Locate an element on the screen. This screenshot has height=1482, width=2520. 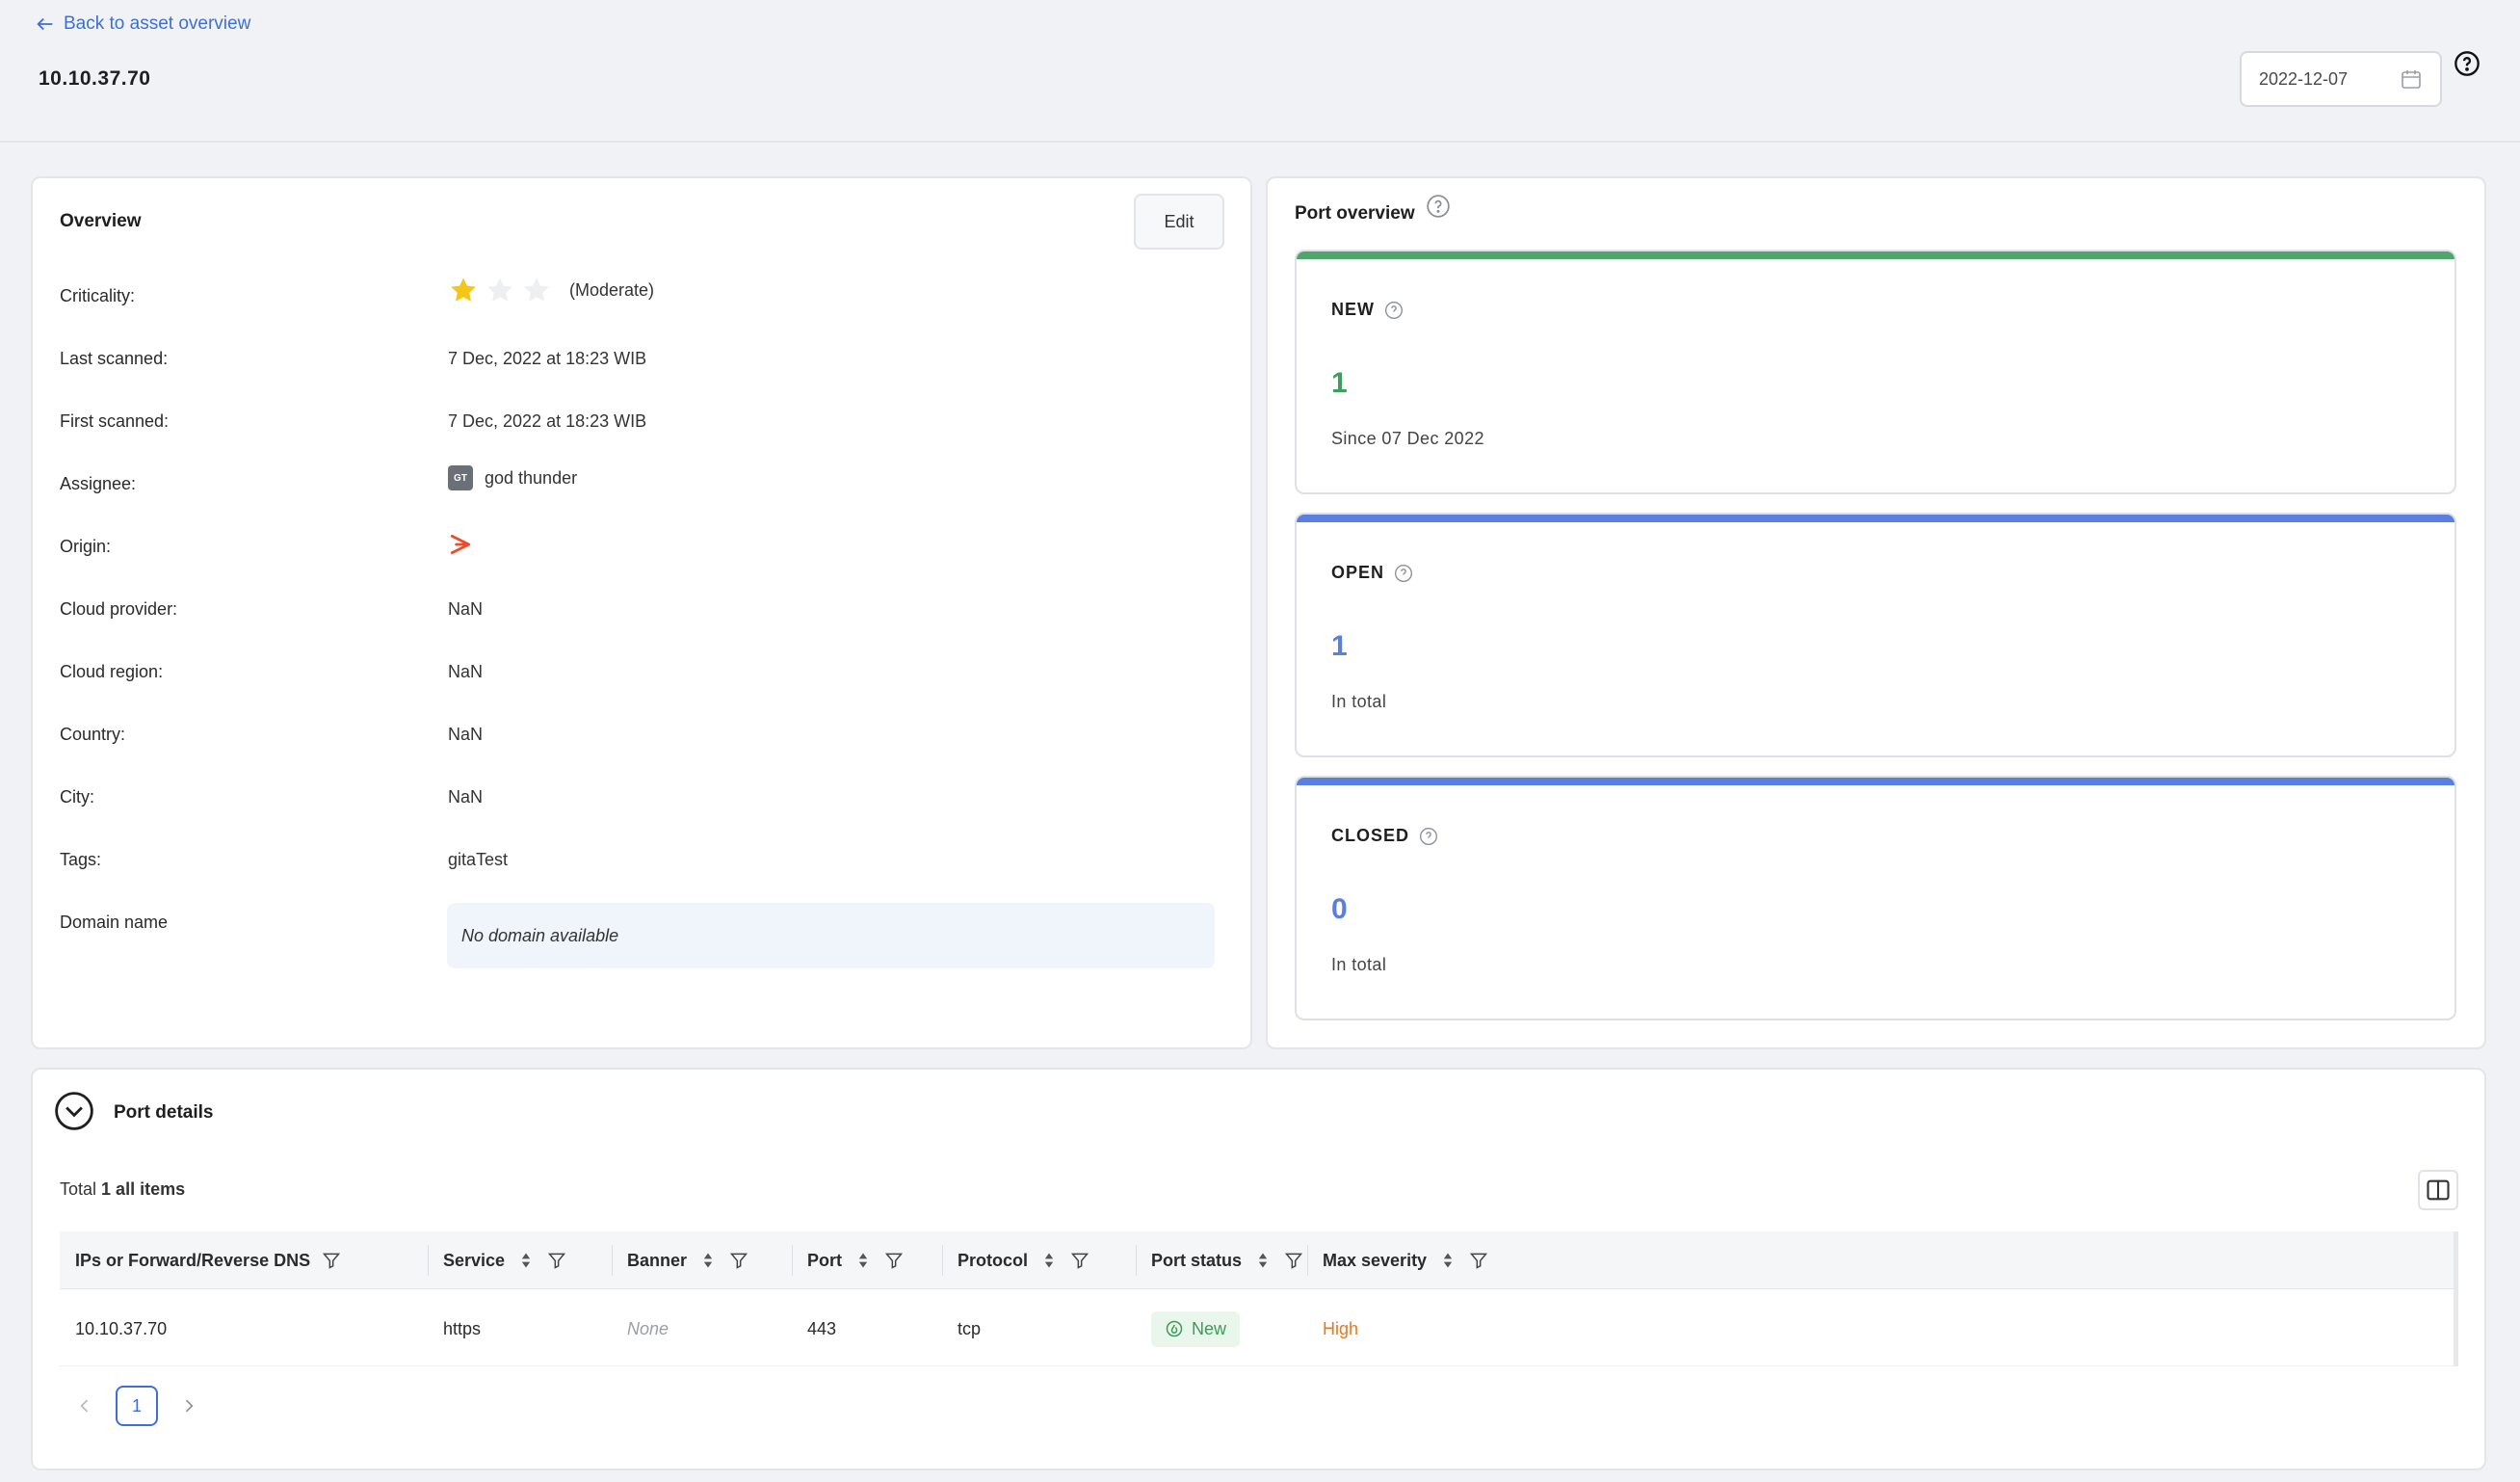
date-picker: 2022-12-07 is located at coordinates (2341, 79).